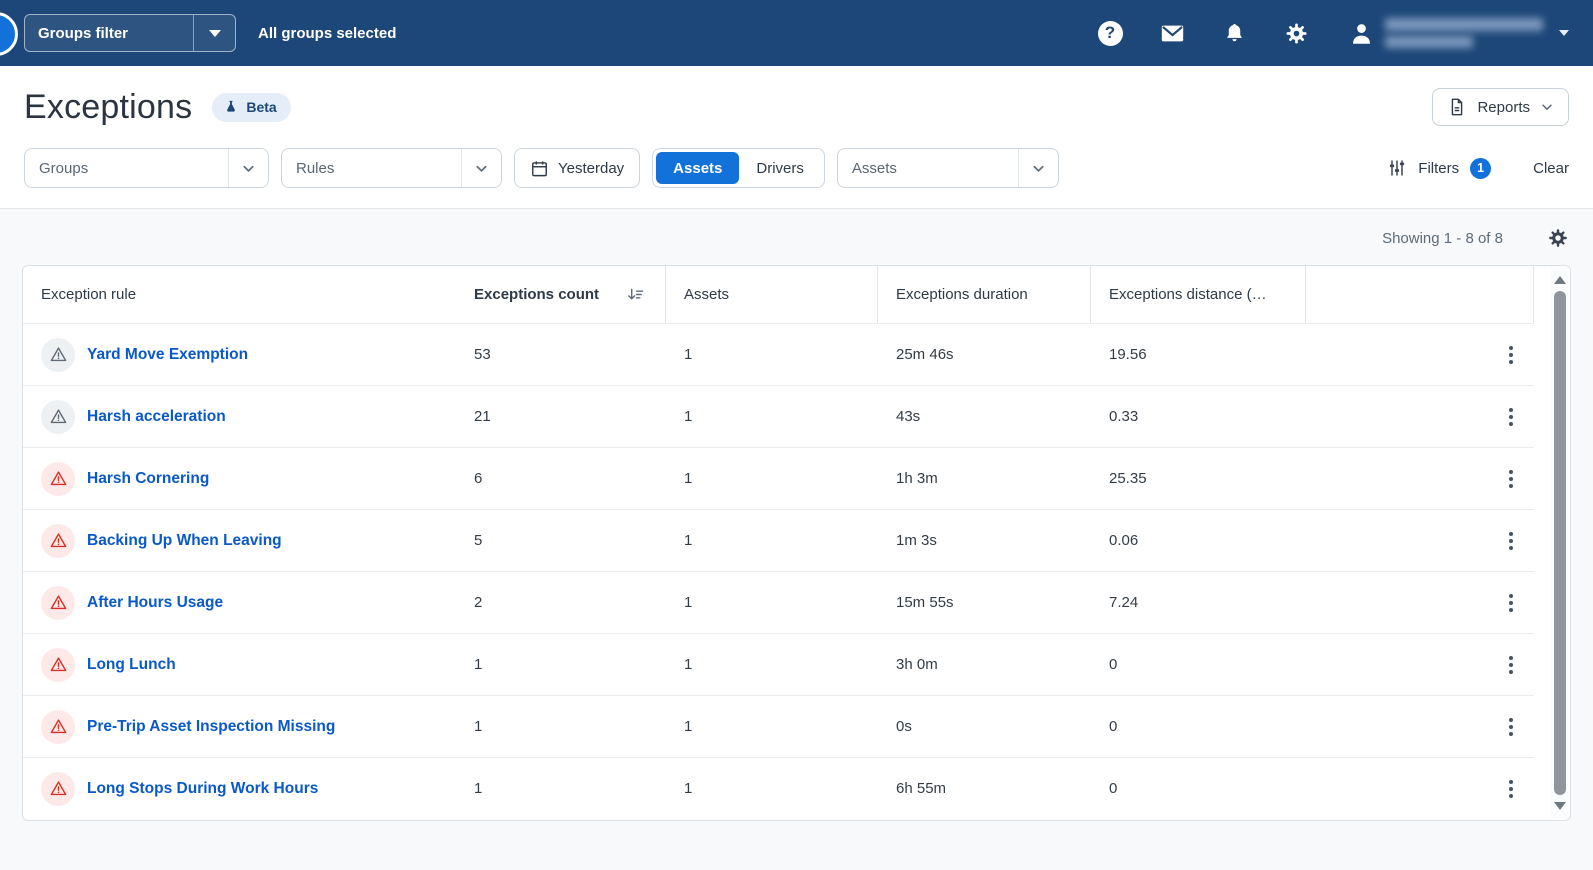 The width and height of the screenshot is (1593, 870). Describe the element at coordinates (1503, 107) in the screenshot. I see `reports-label: Reports` at that location.